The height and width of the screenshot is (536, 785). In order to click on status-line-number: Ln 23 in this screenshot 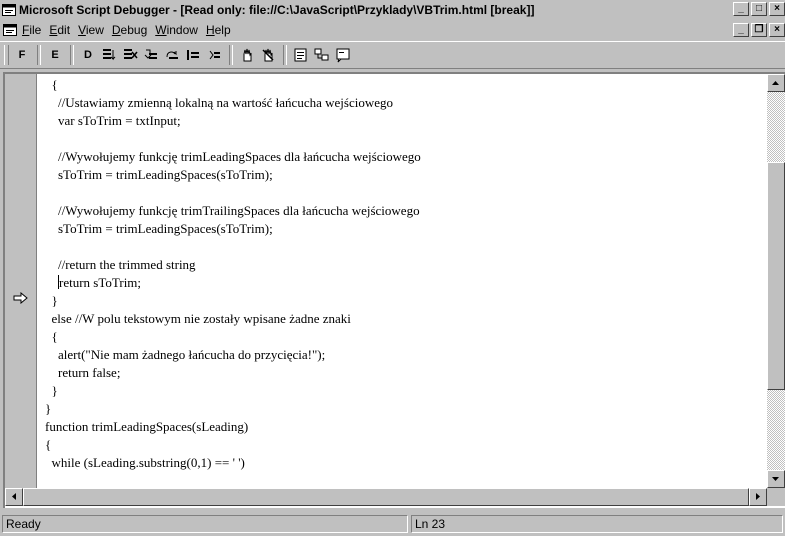, I will do `click(597, 524)`.